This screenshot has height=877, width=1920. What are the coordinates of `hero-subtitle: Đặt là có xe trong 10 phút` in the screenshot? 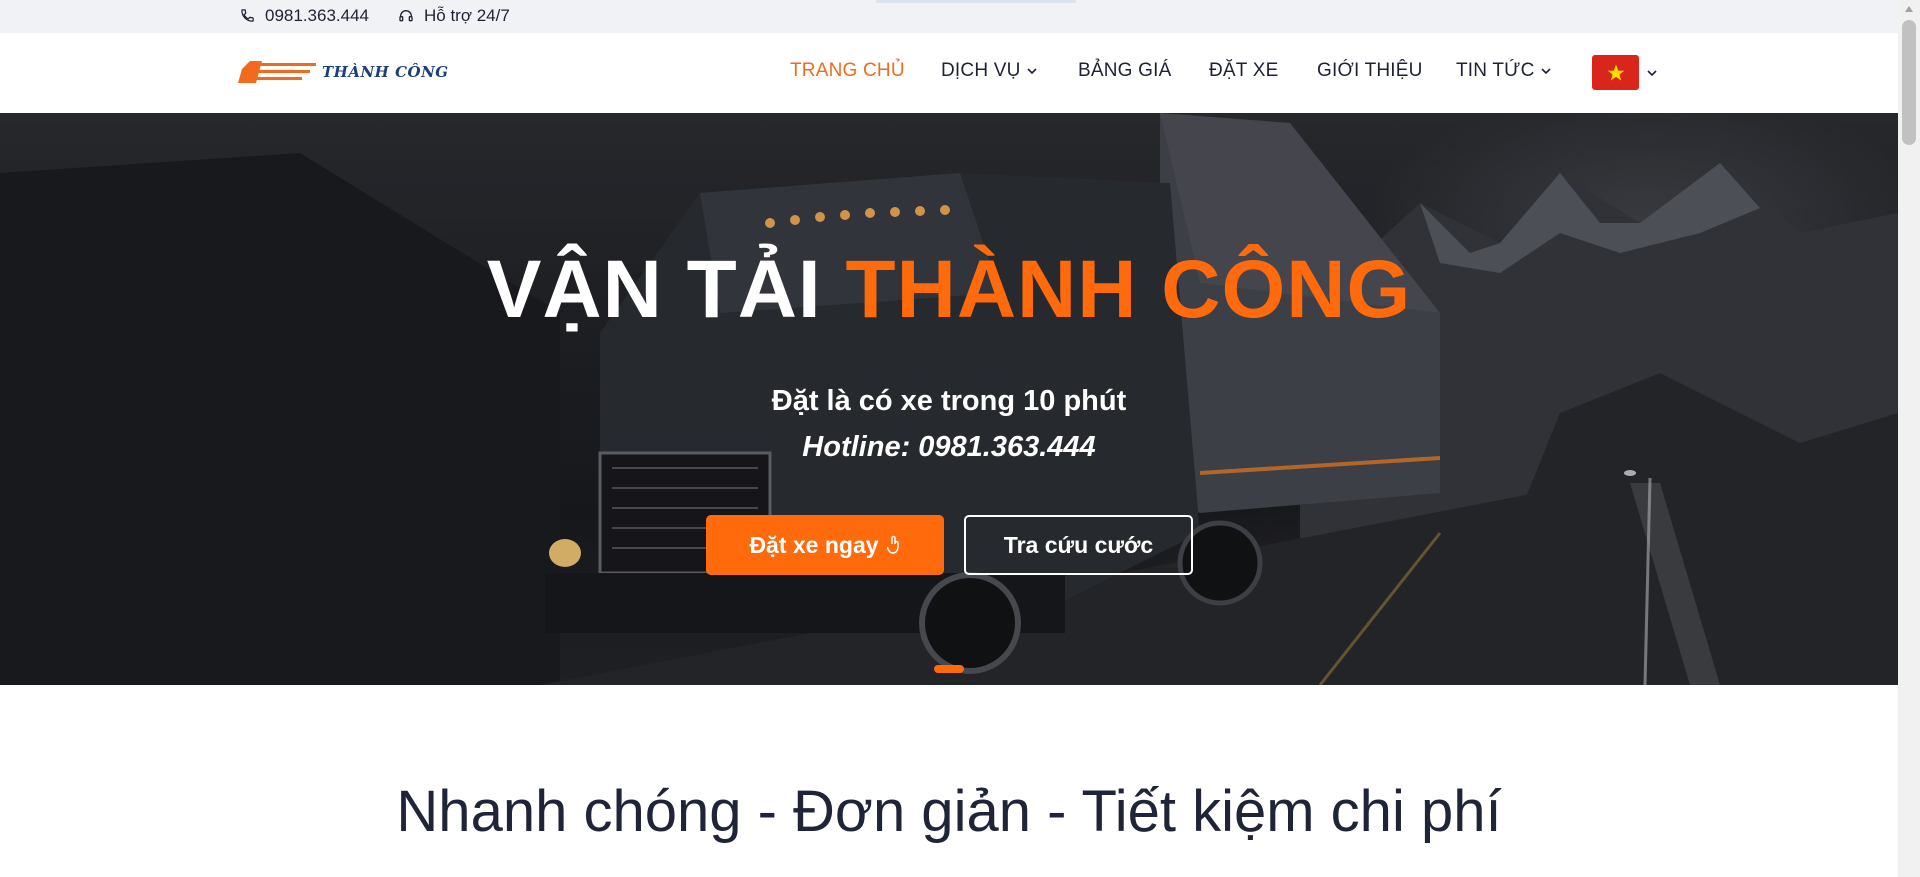 It's located at (949, 401).